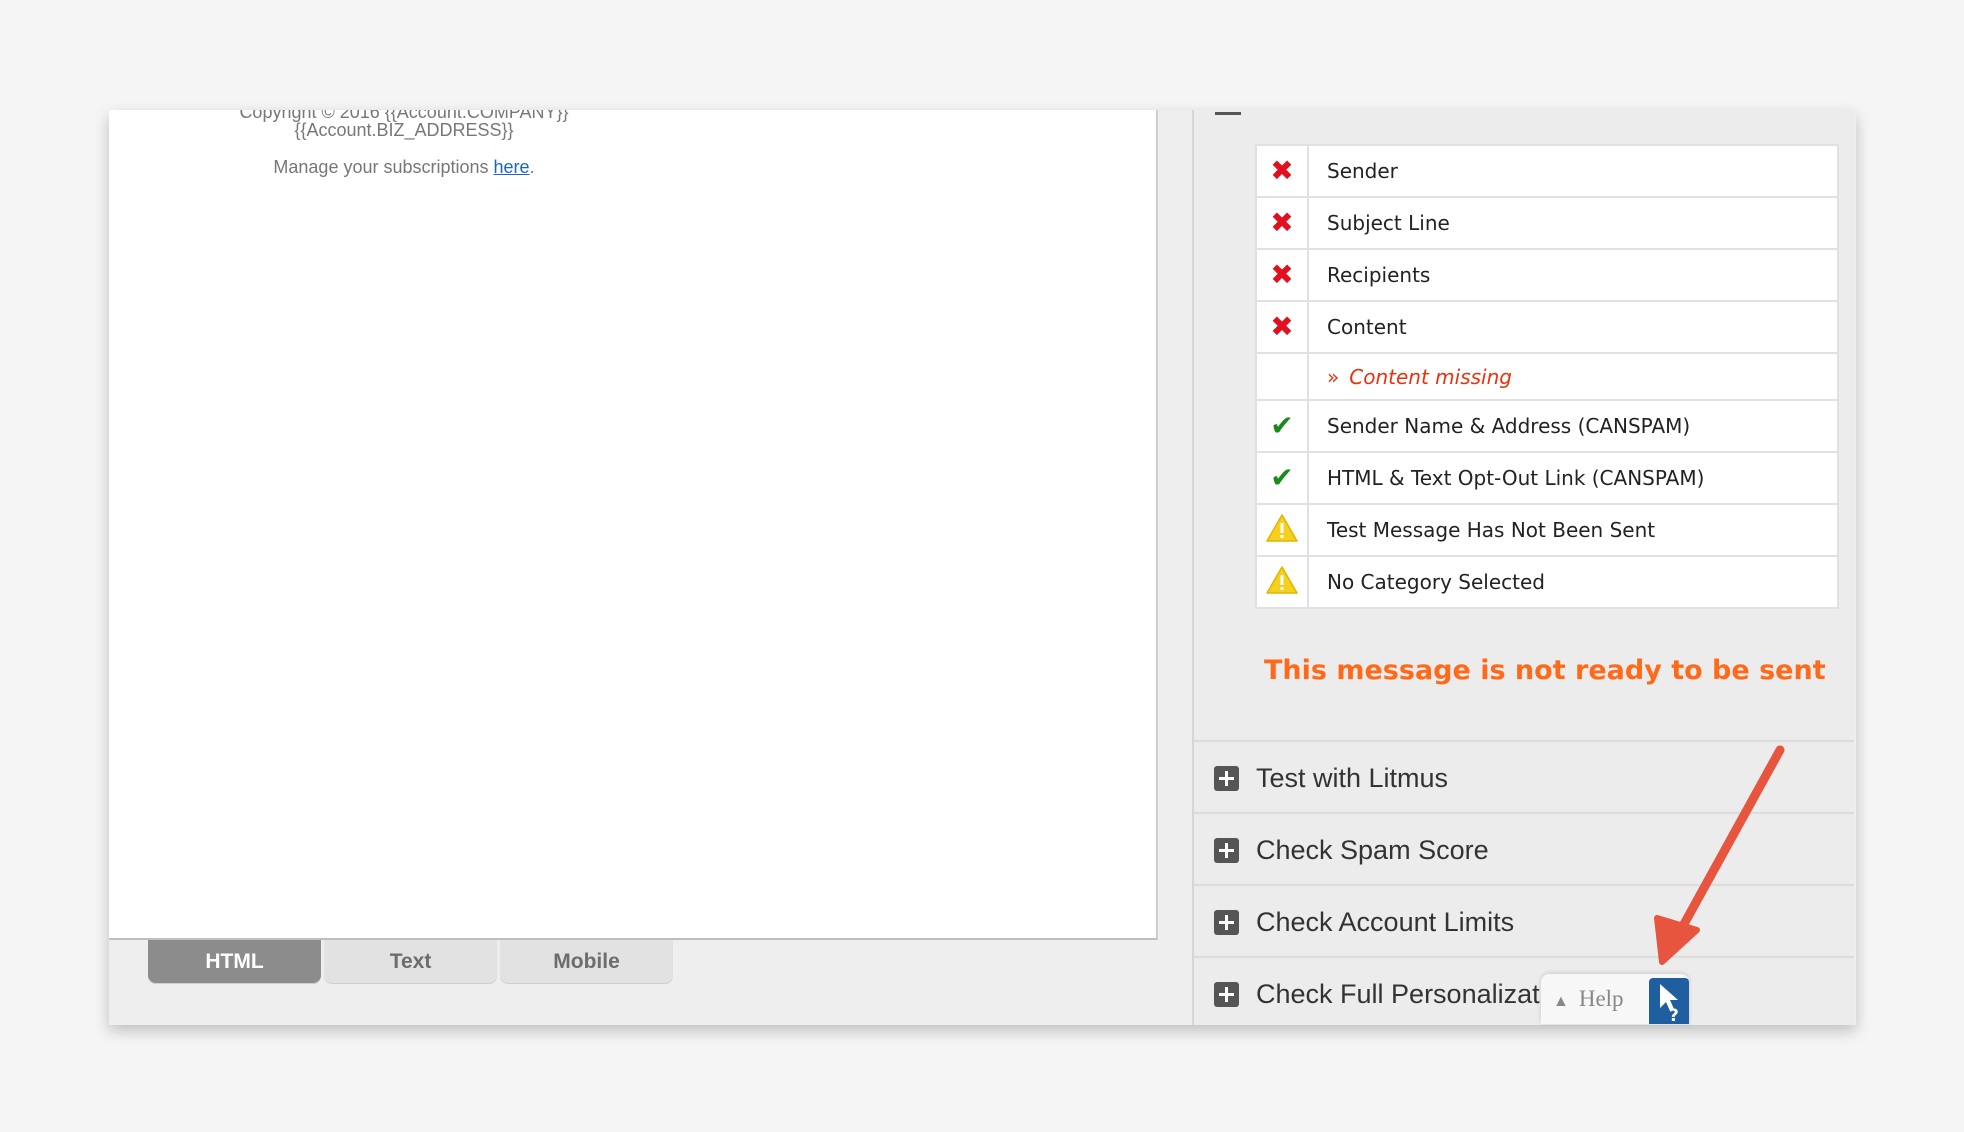 This screenshot has width=1964, height=1132. What do you see at coordinates (512, 167) in the screenshot?
I see `manage-subscriptions-link: here` at bounding box center [512, 167].